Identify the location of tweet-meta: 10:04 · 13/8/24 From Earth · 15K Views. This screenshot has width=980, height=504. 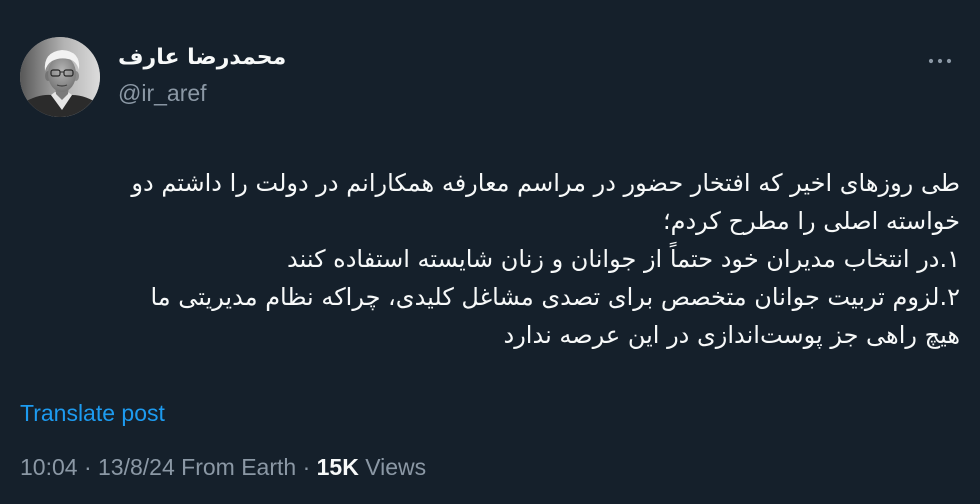
(223, 467).